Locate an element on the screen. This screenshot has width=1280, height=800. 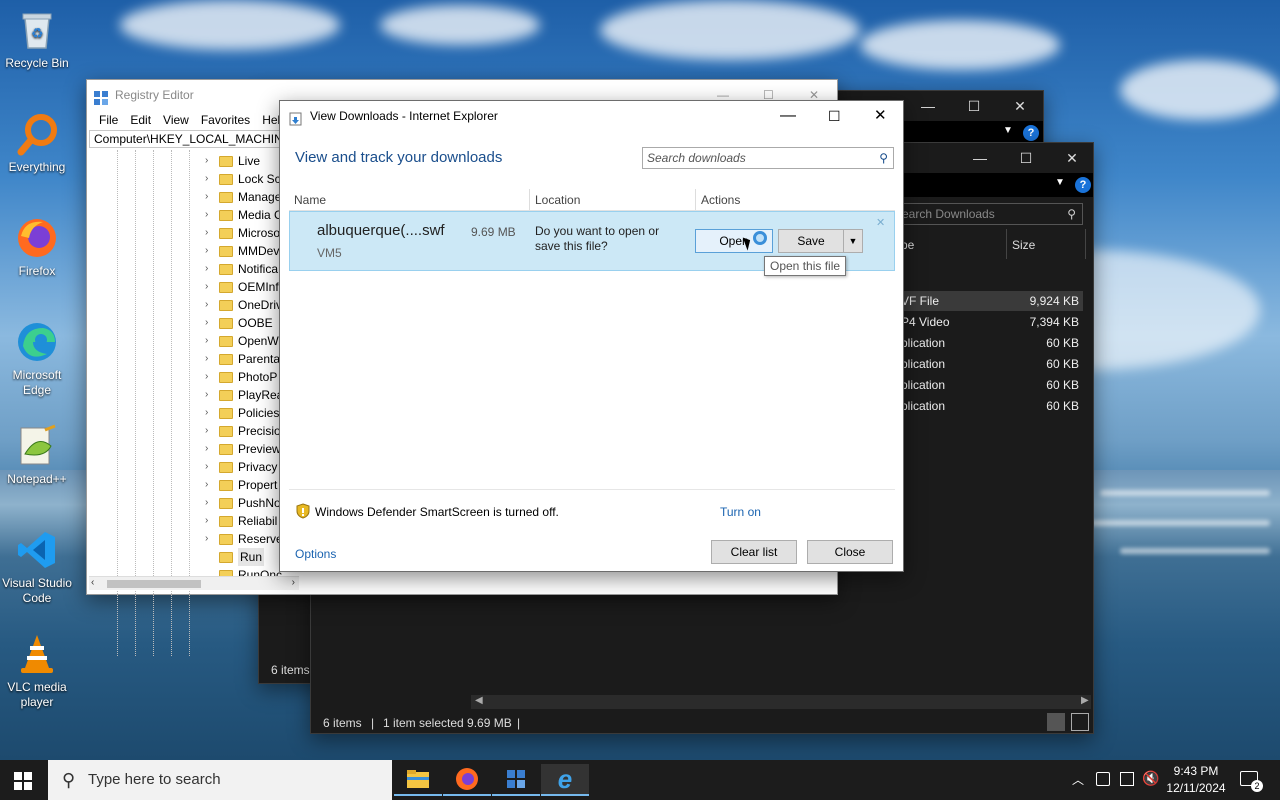
network-icon is located at coordinates (1127, 779).